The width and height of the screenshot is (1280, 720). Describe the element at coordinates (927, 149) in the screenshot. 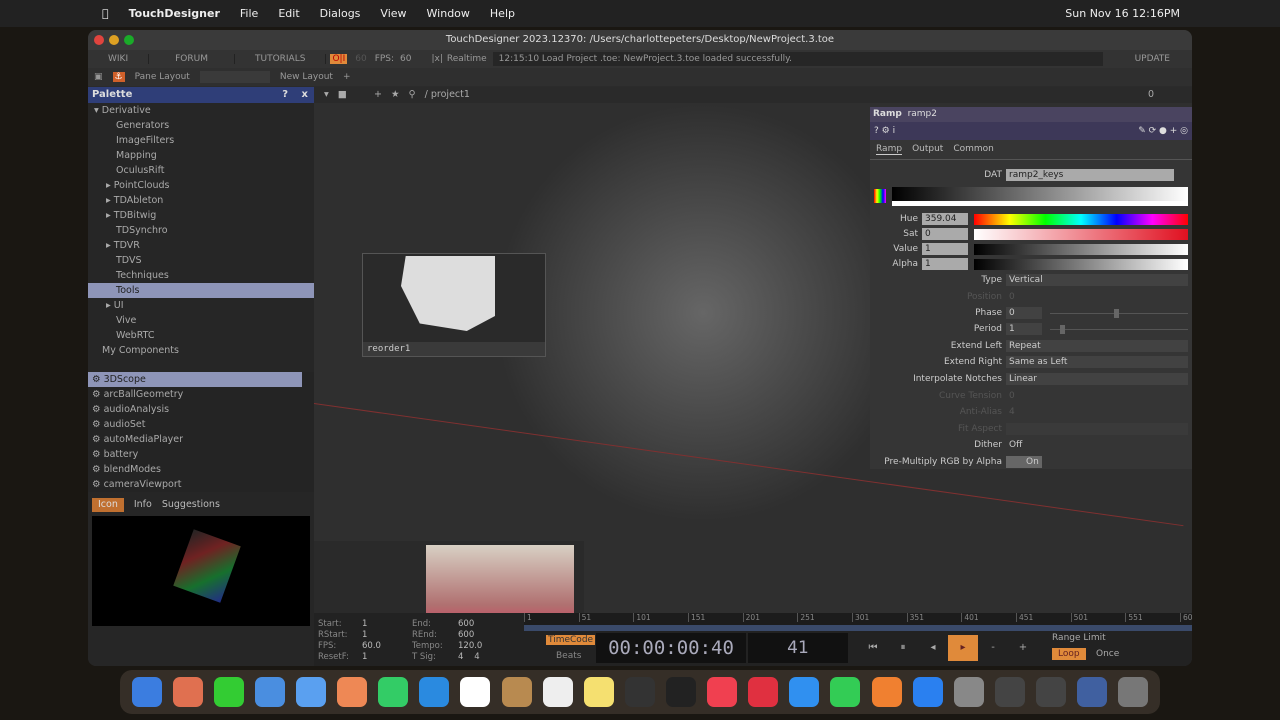

I see `tab-output: Output` at that location.